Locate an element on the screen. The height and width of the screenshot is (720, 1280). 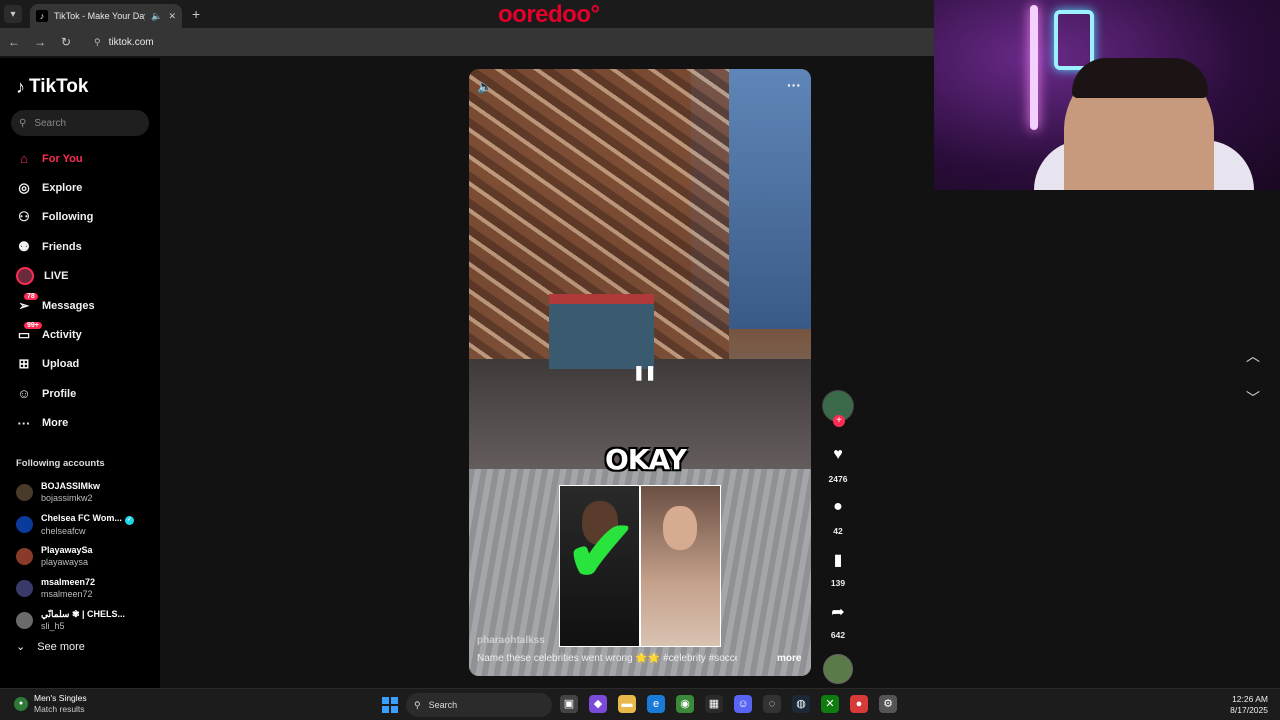
creator-avatar: + is located at coordinates (838, 408).